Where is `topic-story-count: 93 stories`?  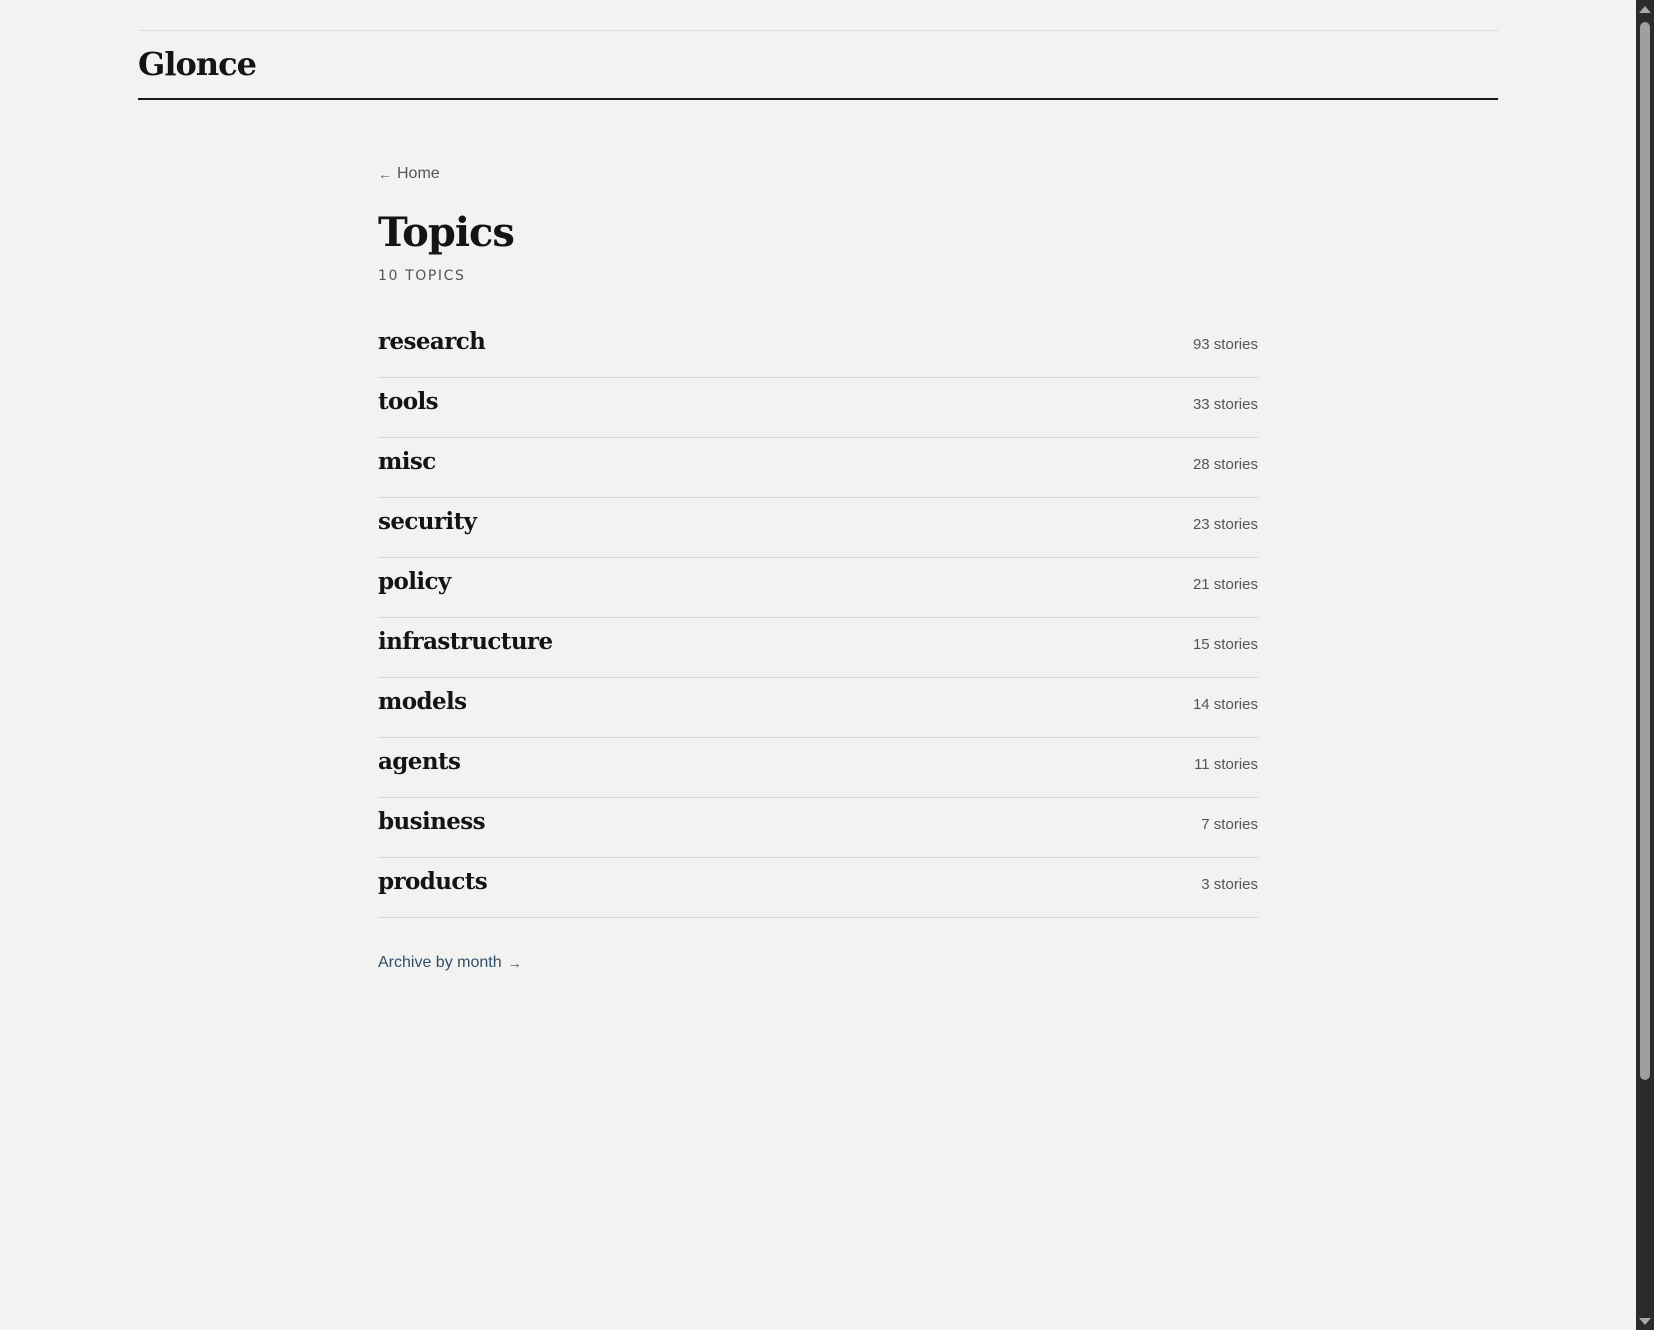
topic-story-count: 93 stories is located at coordinates (1225, 344).